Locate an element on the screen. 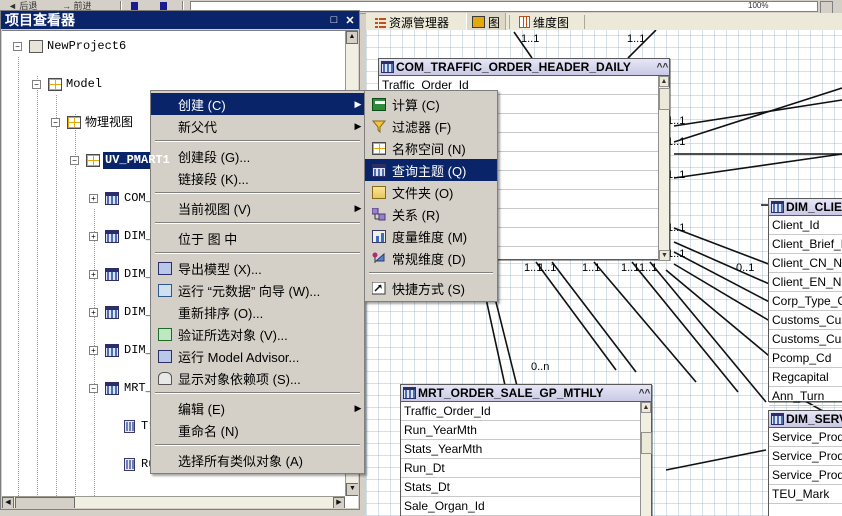  entity-attribute: Stats_YearMth is located at coordinates (526, 449).